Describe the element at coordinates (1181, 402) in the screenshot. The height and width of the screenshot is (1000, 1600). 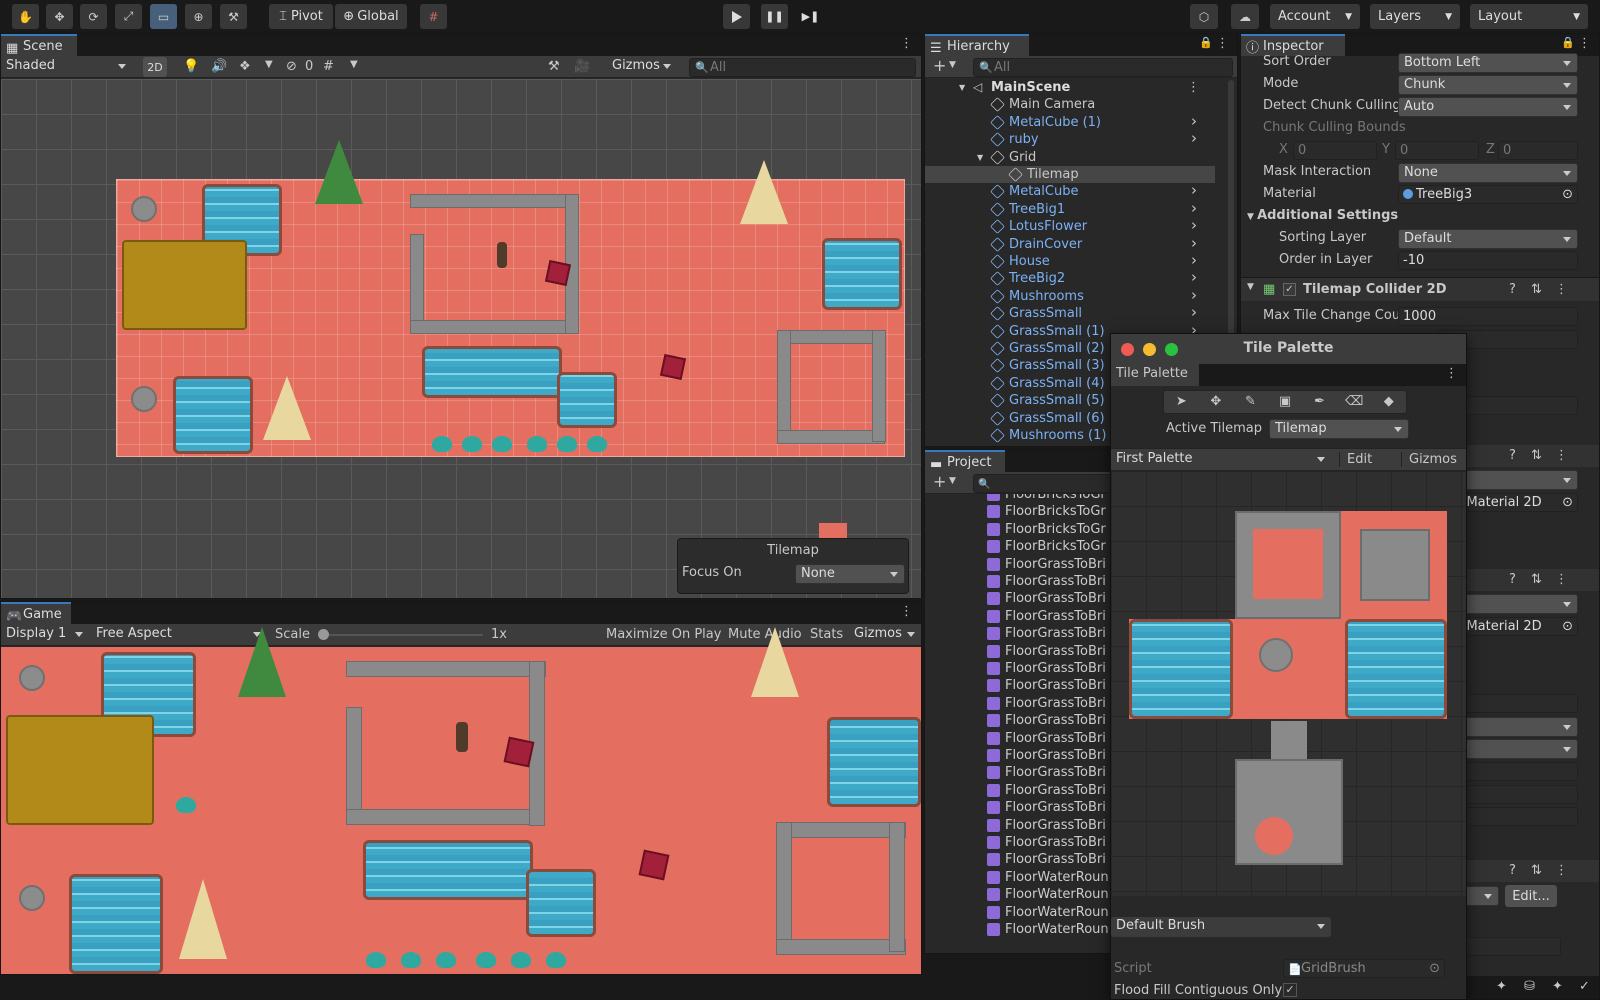
I see `select-tool-icon: ➤` at that location.